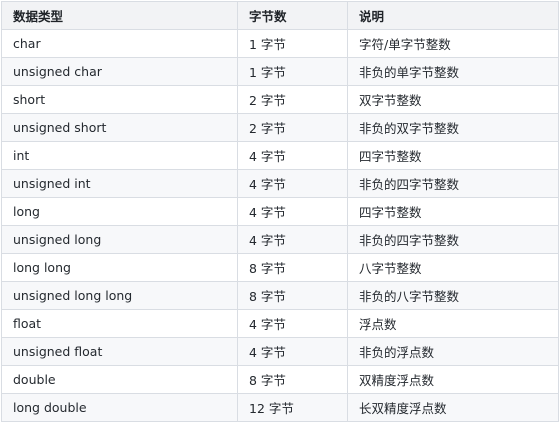  I want to click on cell-data-type: char, so click(119, 43).